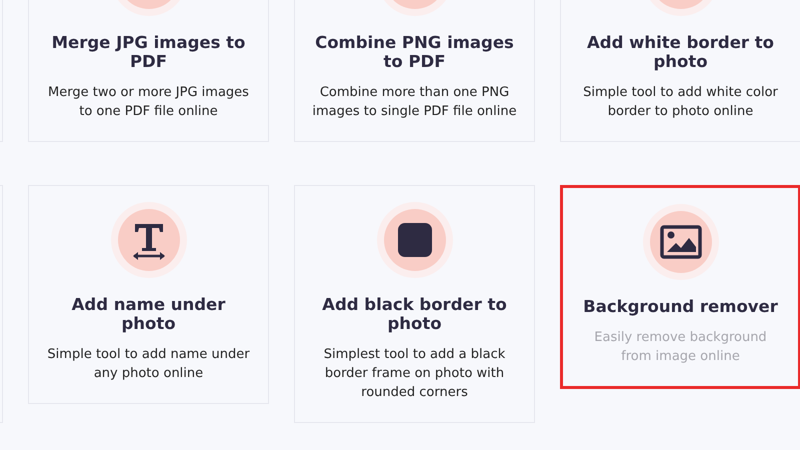 The height and width of the screenshot is (450, 800). Describe the element at coordinates (414, 52) in the screenshot. I see `card-title: Combine PNG images to PDF` at that location.